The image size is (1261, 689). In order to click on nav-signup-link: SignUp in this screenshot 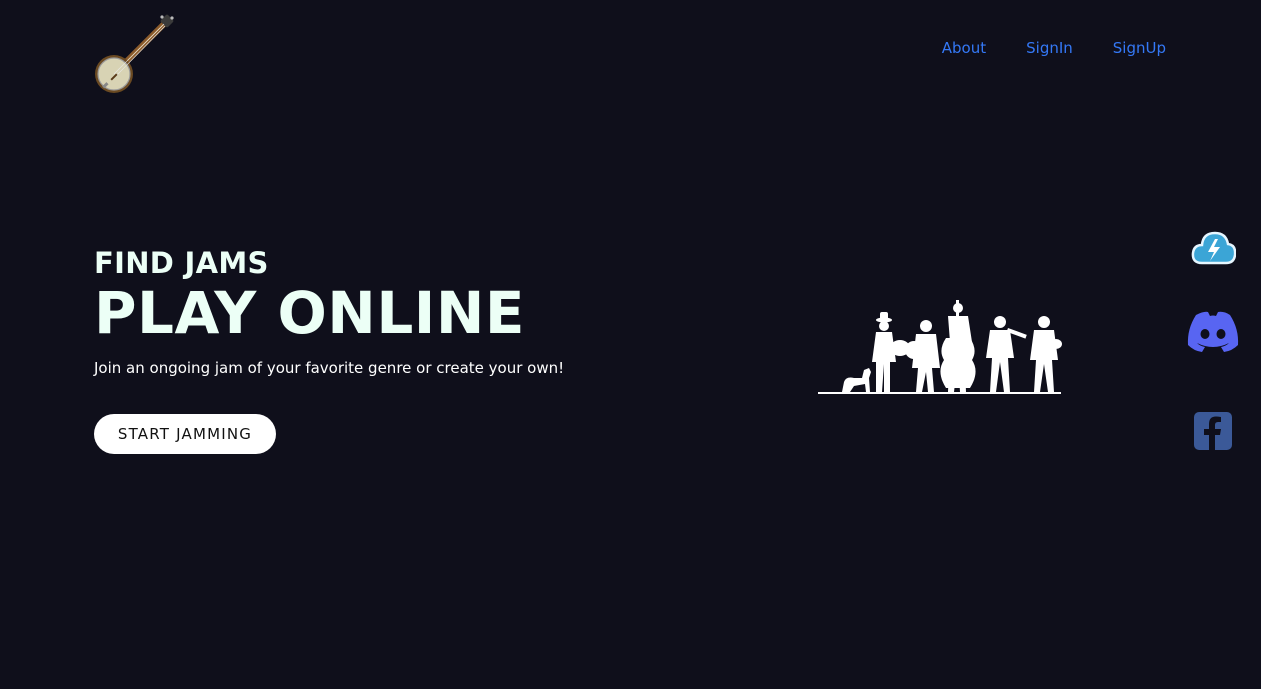, I will do `click(1139, 48)`.